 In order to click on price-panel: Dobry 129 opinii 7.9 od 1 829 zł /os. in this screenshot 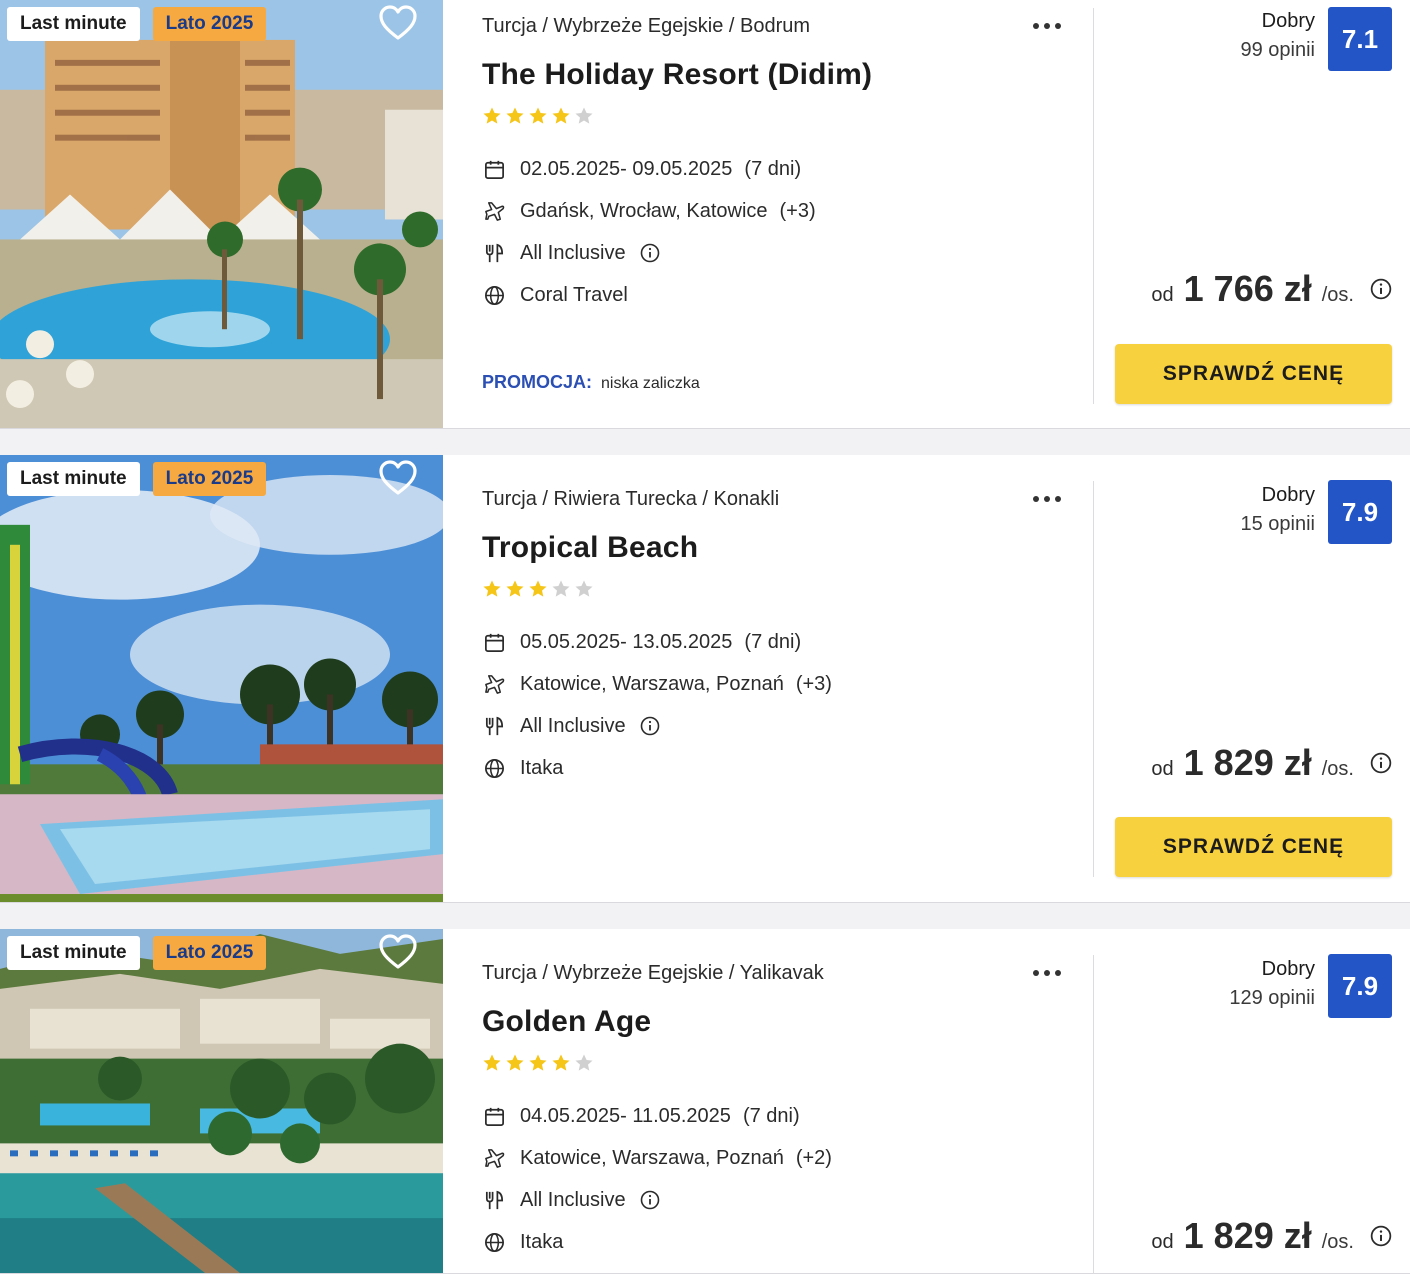, I will do `click(1252, 1101)`.